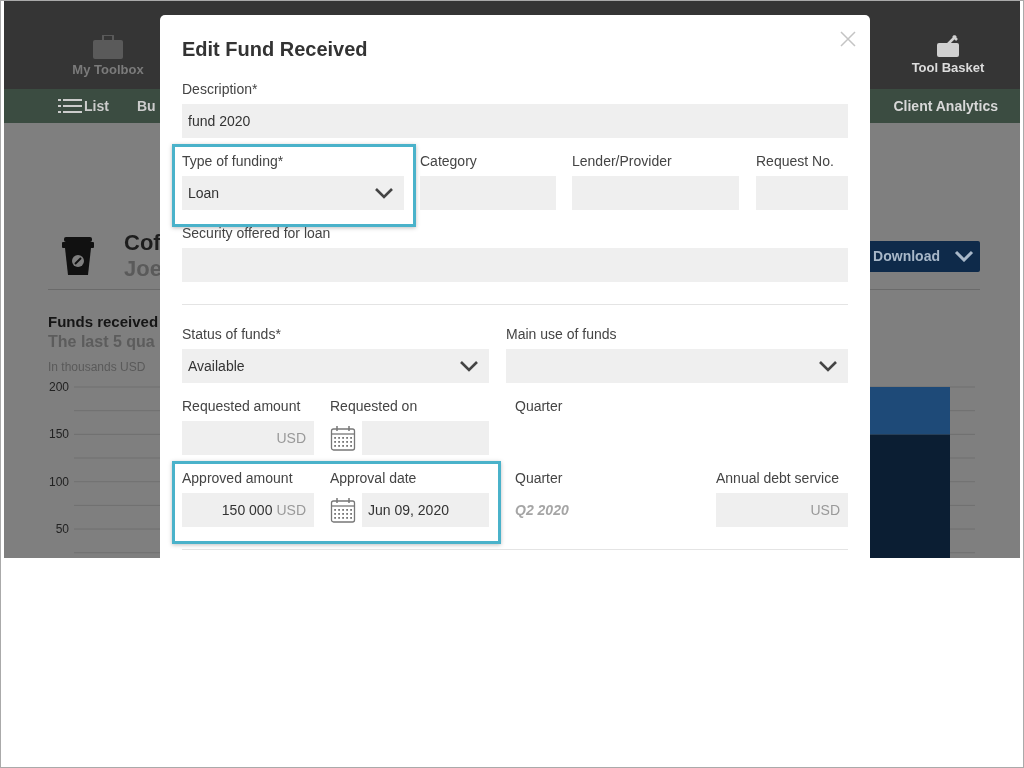 The height and width of the screenshot is (768, 1024). Describe the element at coordinates (425, 510) in the screenshot. I see `date-field: Jun 09, 2020` at that location.